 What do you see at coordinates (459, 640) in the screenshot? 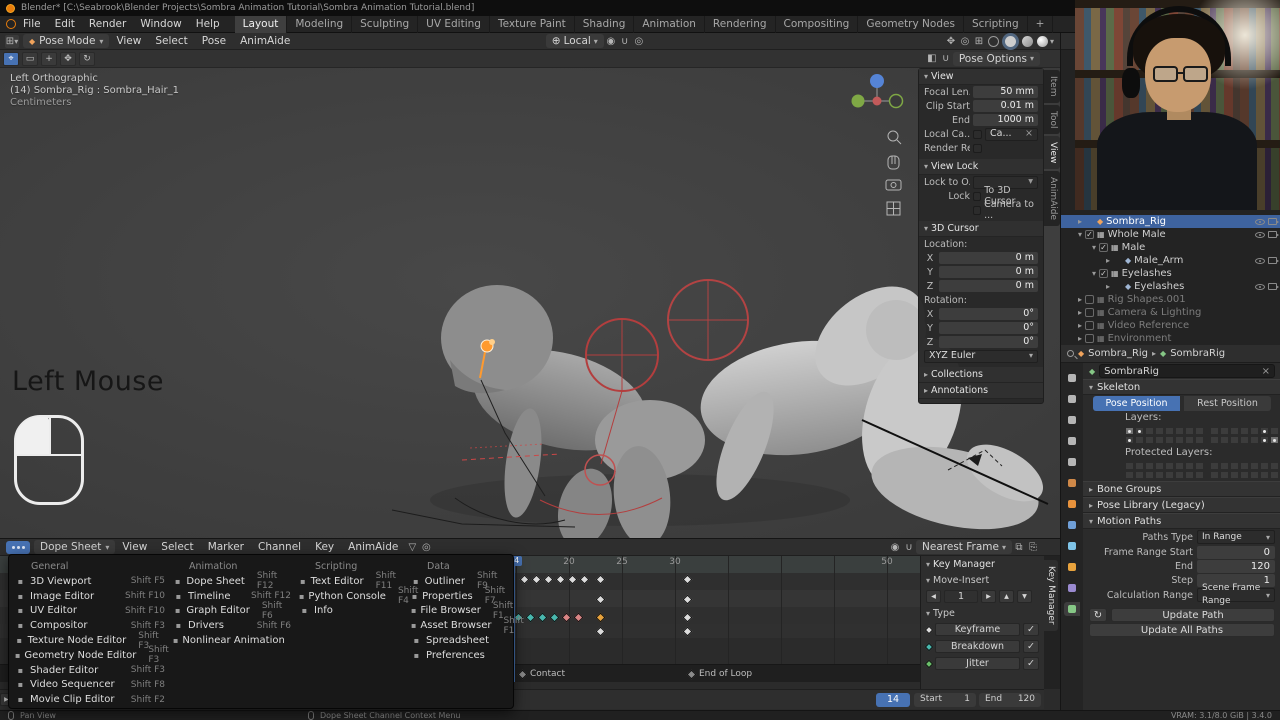
I see `editor-menu-item: ▪ Spreadsheet` at bounding box center [459, 640].